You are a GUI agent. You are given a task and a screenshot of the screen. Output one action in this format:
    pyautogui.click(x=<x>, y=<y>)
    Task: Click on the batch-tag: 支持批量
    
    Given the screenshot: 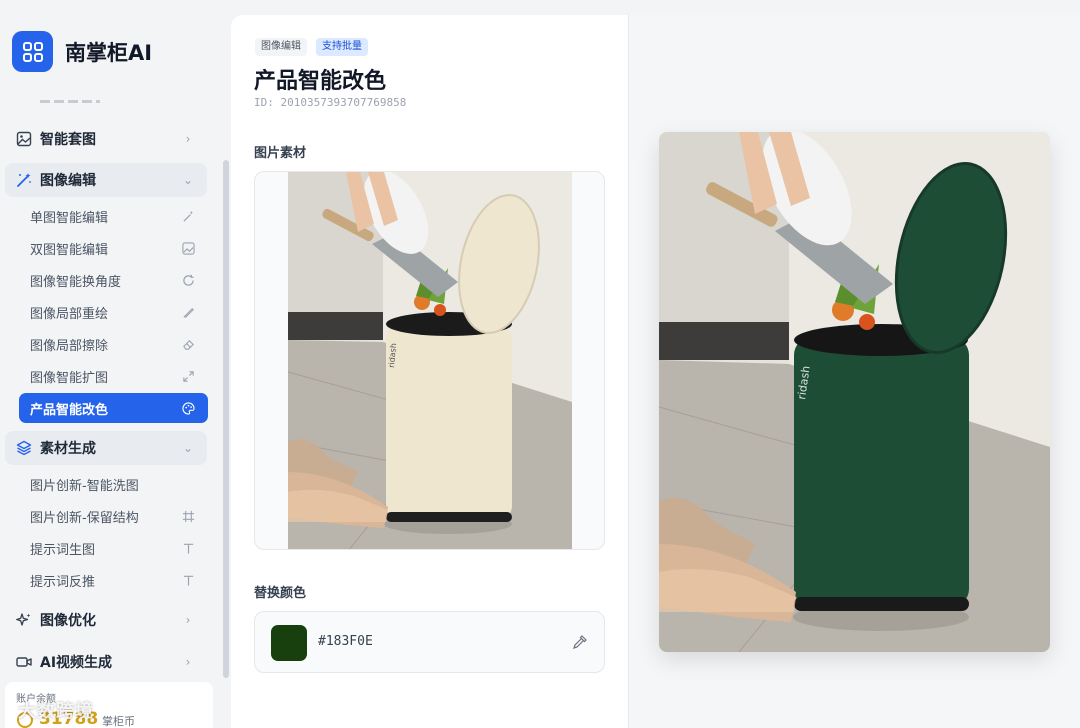 What is the action you would take?
    pyautogui.click(x=342, y=47)
    